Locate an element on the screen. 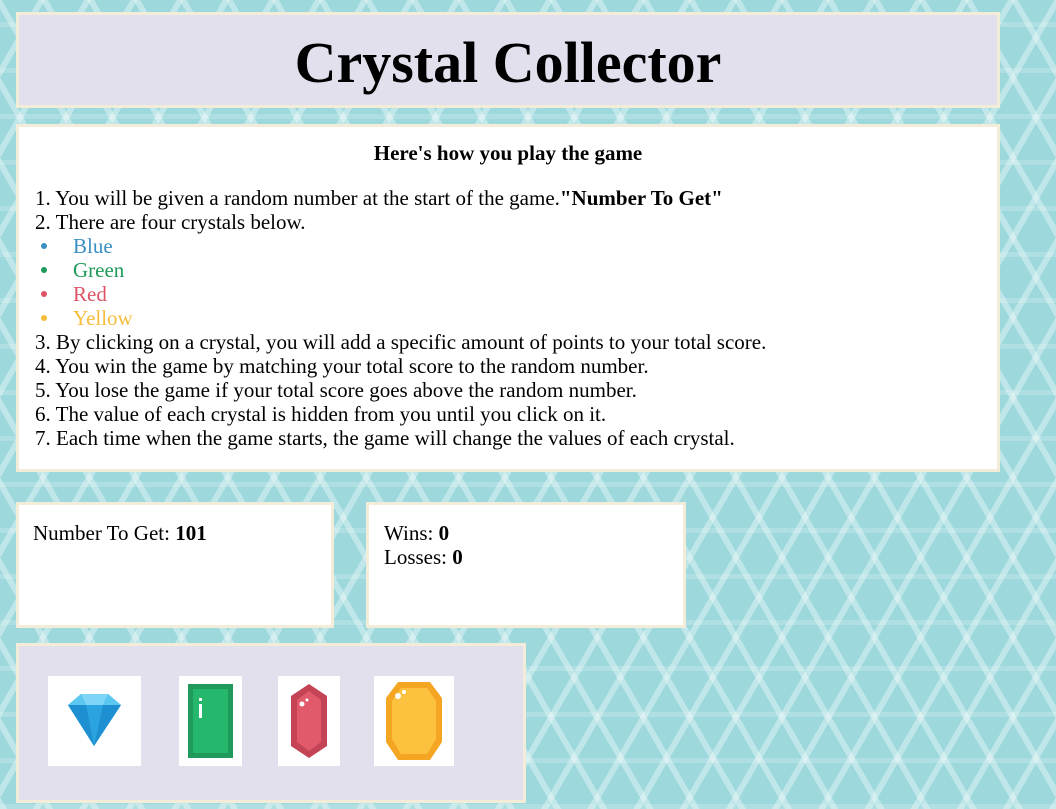  instruction-step-1-bold: "Number To Get" is located at coordinates (641, 198).